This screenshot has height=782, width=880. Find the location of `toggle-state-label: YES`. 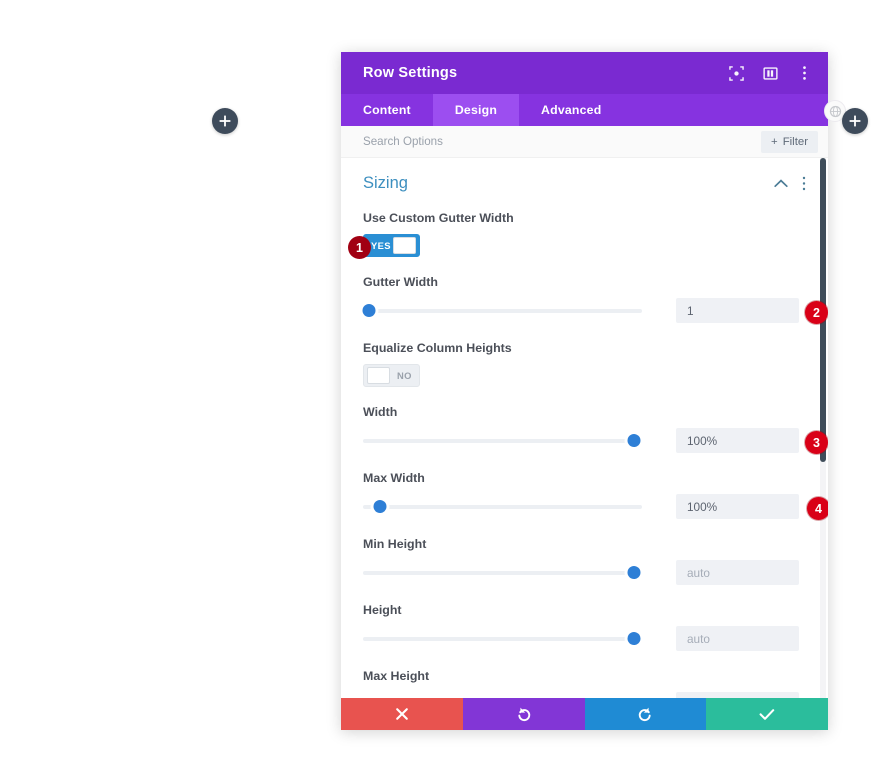

toggle-state-label: YES is located at coordinates (381, 245).